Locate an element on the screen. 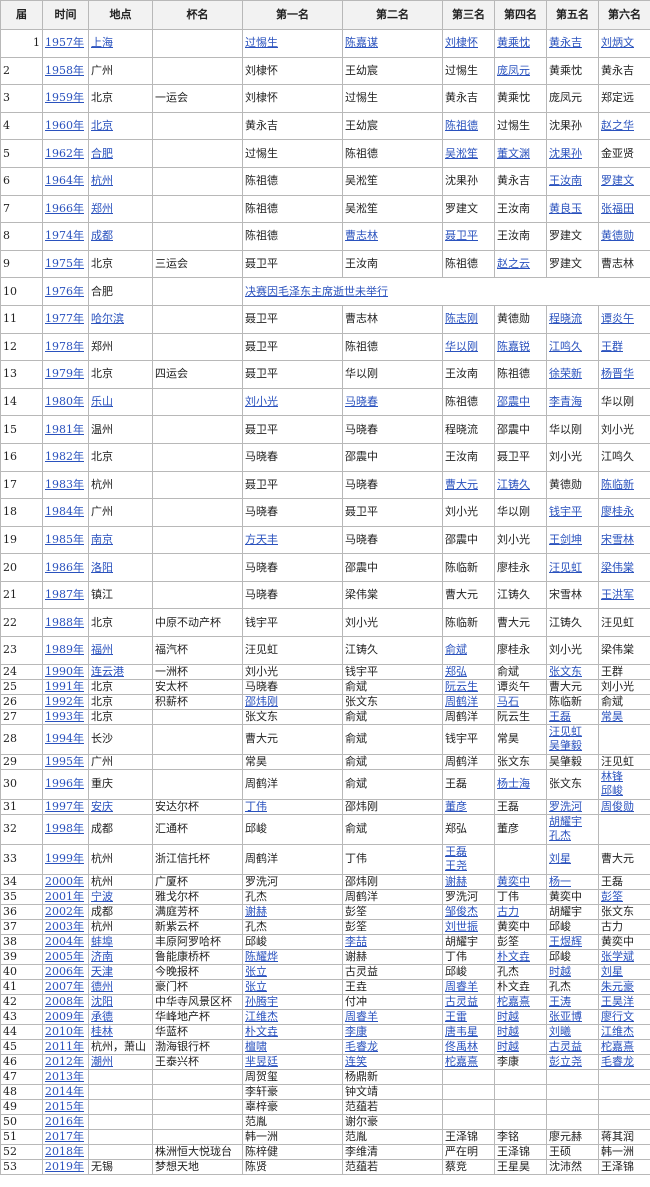 The width and height of the screenshot is (650, 1187). placement-link: 李康 is located at coordinates (356, 1031).